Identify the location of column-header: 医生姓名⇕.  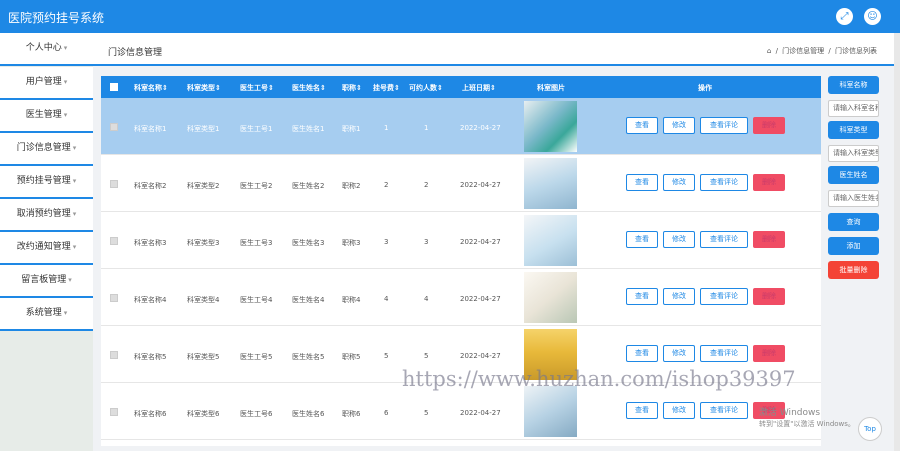
(309, 88).